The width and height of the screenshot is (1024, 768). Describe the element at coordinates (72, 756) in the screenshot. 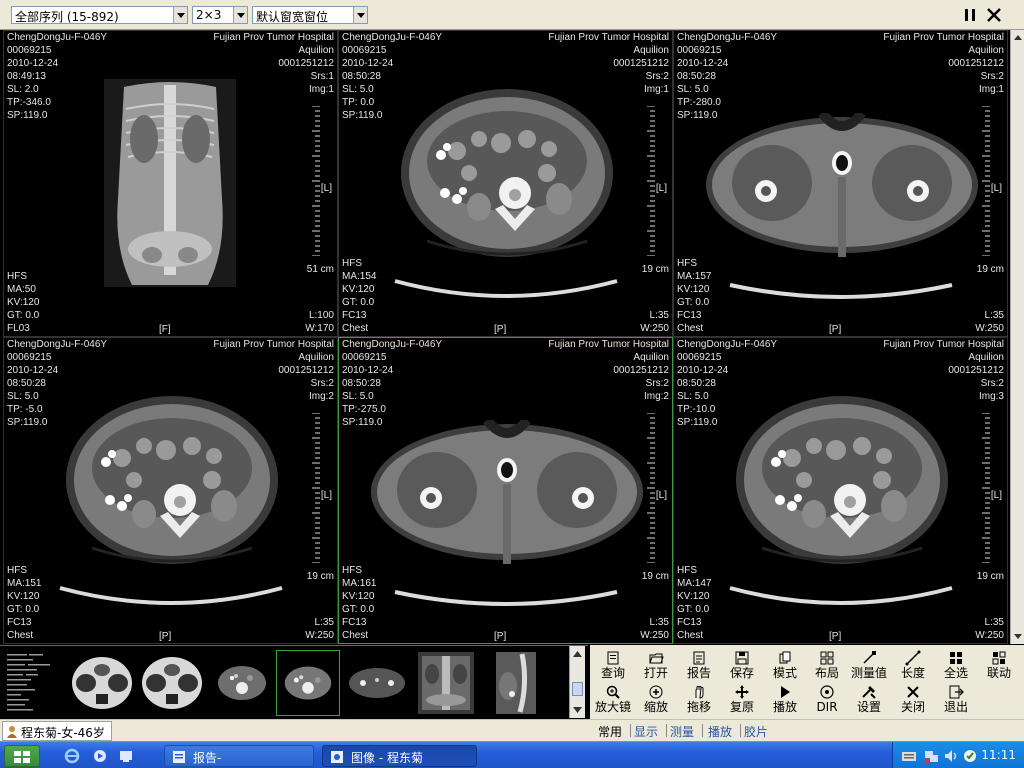

I see `internet-explorer-icon` at that location.